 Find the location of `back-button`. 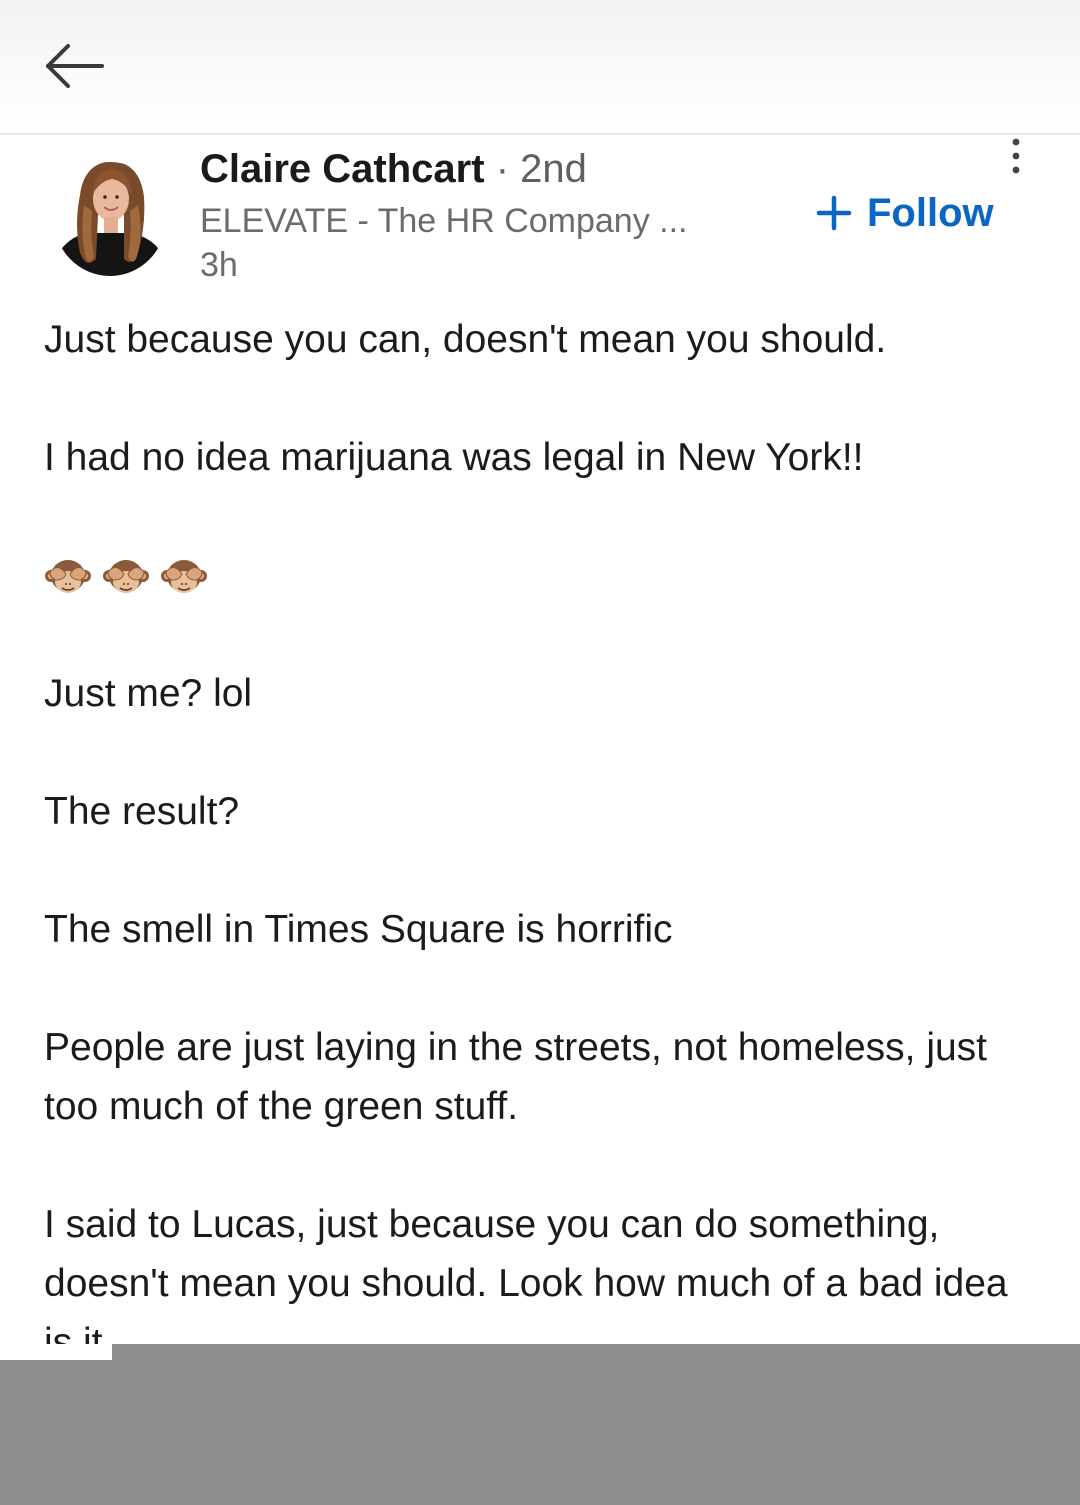

back-button is located at coordinates (75, 66).